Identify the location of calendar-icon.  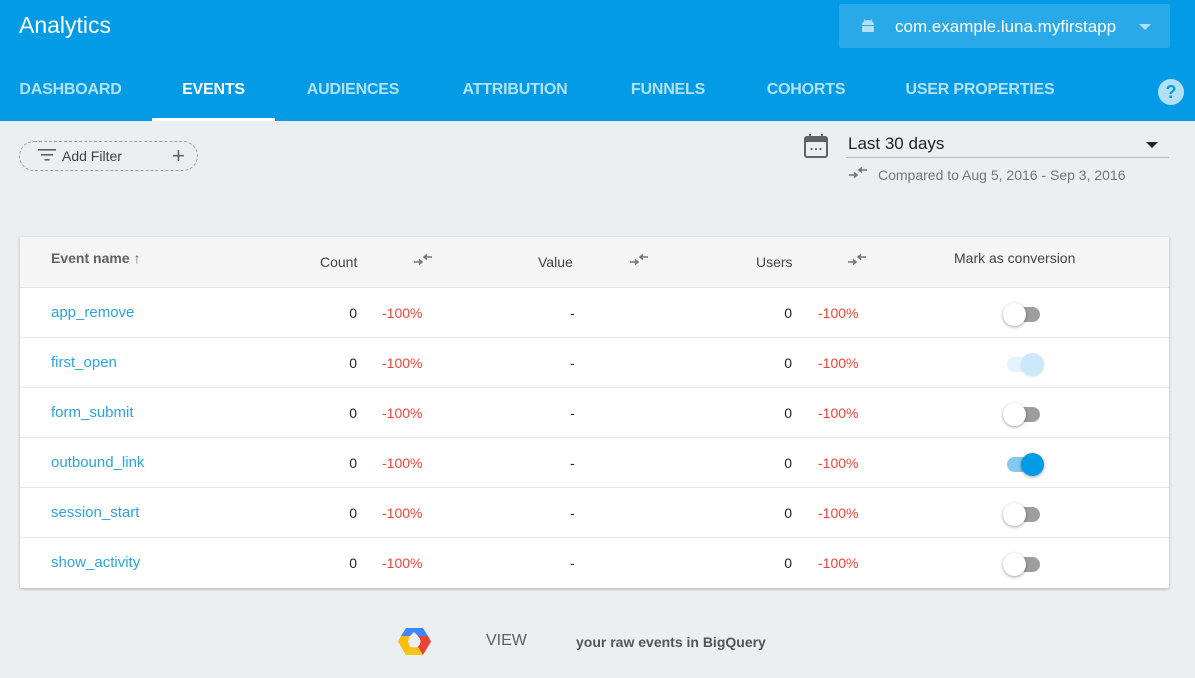
(816, 146).